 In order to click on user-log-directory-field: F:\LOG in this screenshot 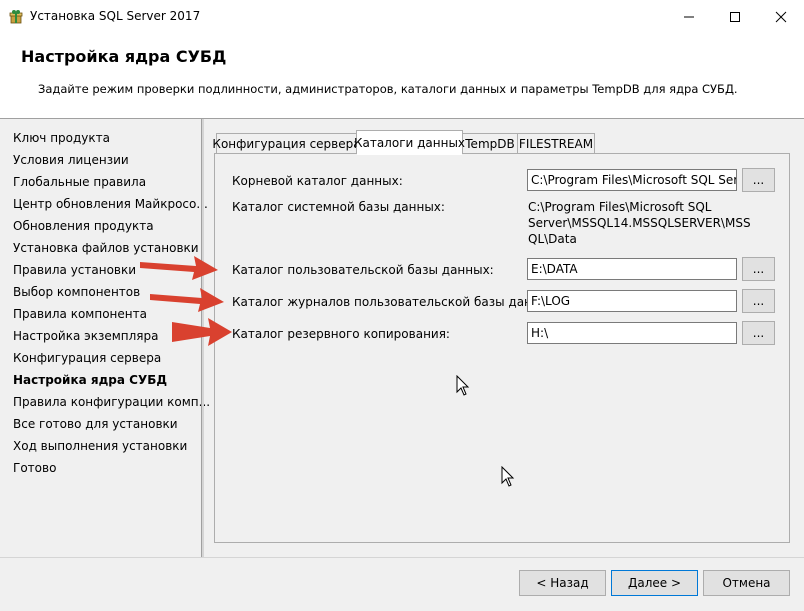, I will do `click(632, 301)`.